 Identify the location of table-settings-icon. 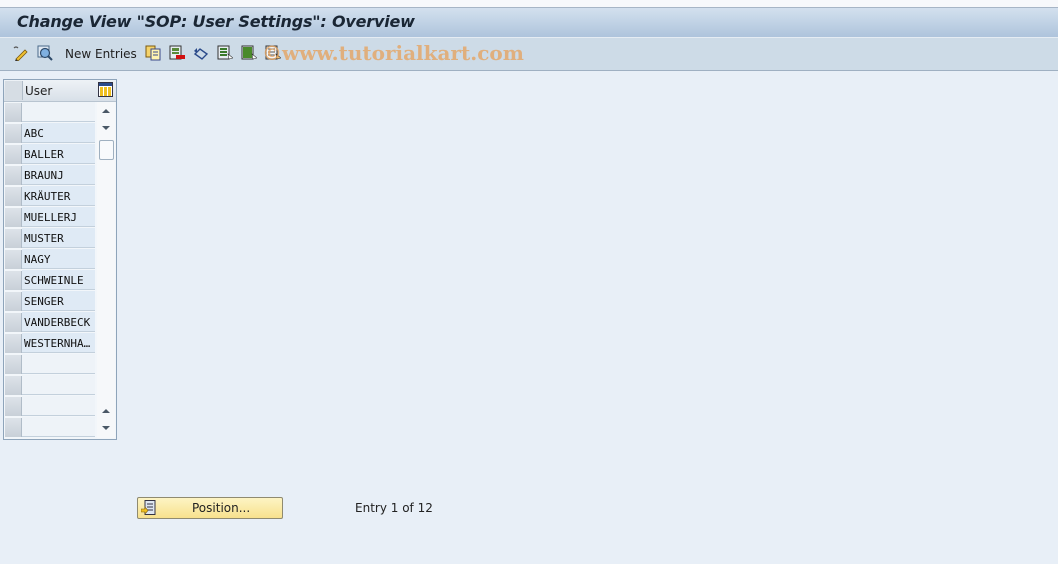
(105, 89).